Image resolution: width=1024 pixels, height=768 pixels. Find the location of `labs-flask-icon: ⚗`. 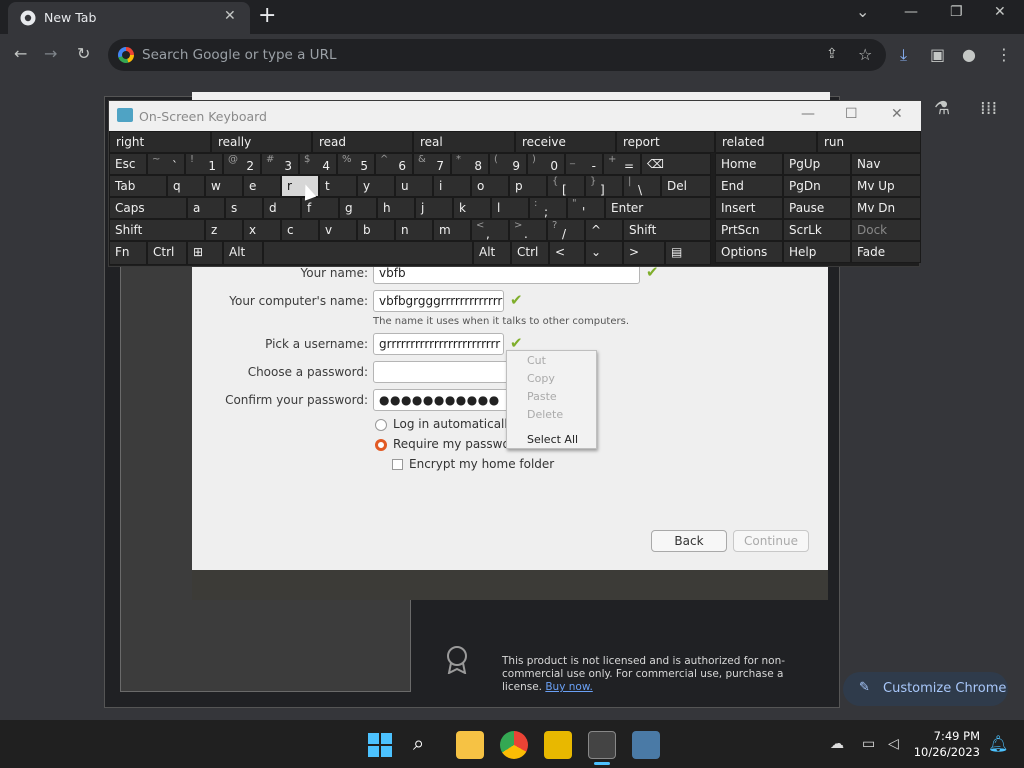

labs-flask-icon: ⚗ is located at coordinates (942, 108).